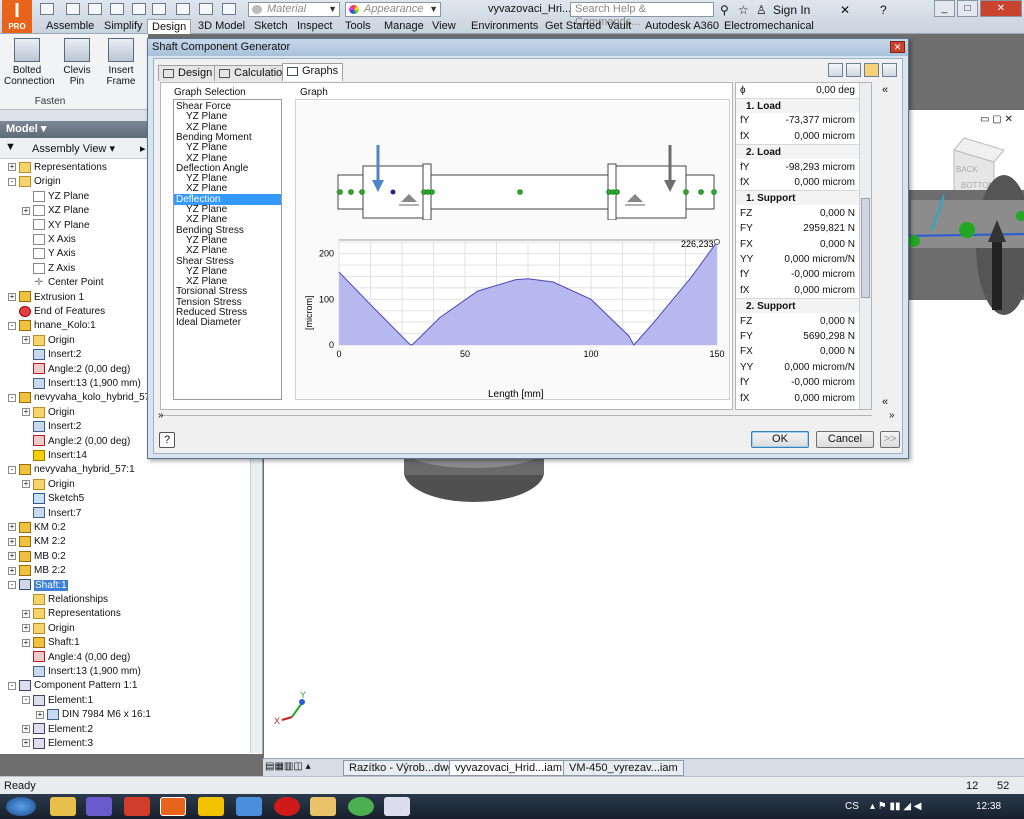 This screenshot has width=1024, height=819. What do you see at coordinates (623, 768) in the screenshot?
I see `doc-tab-vm450: VM-450_vyrezav...iam` at bounding box center [623, 768].